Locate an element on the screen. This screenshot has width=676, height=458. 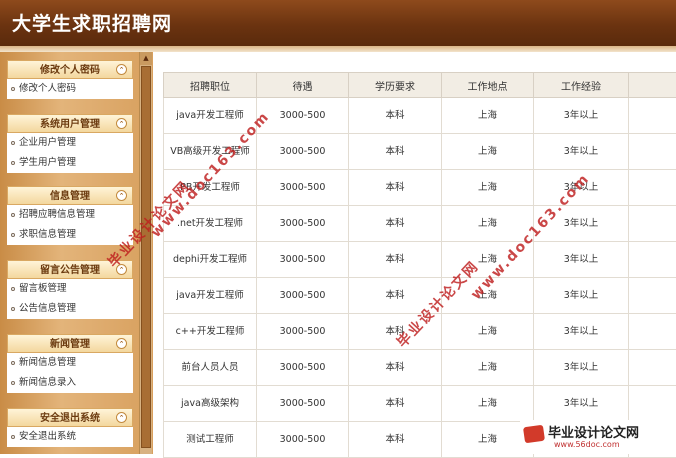
sidebar-item: 安全退出系统 is located at coordinates (70, 437).